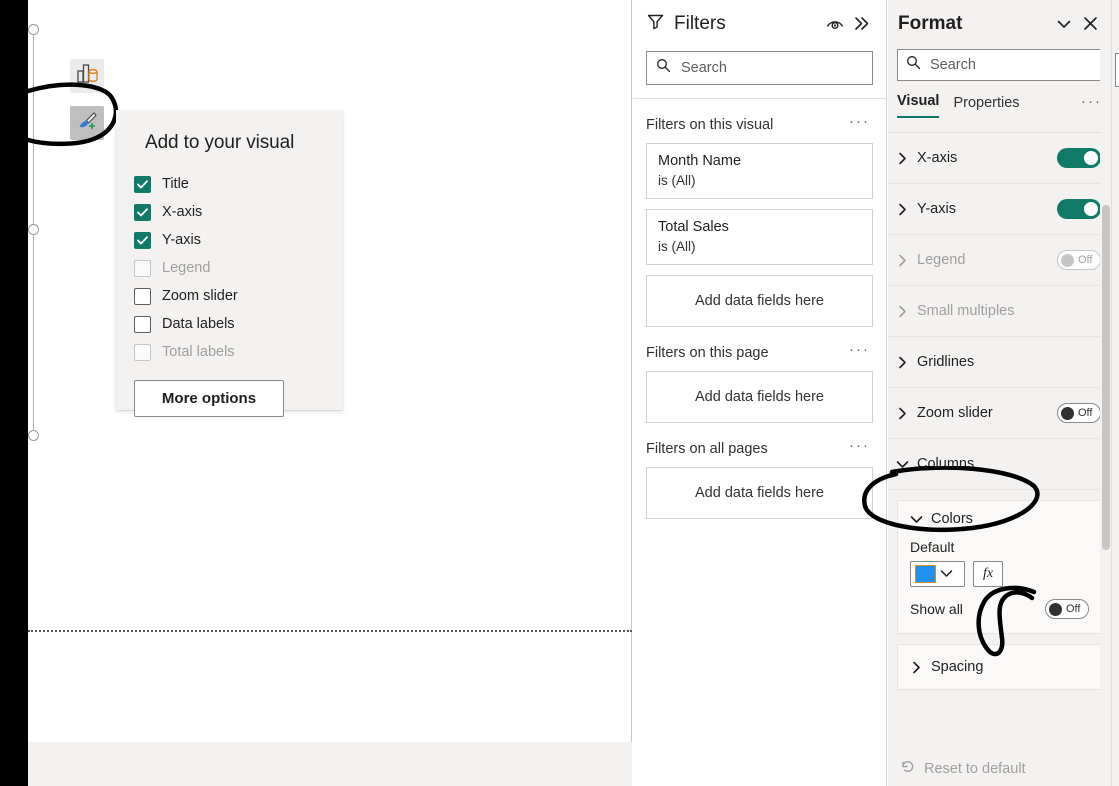 Image resolution: width=1119 pixels, height=786 pixels. What do you see at coordinates (330, 631) in the screenshot?
I see `page-boundary-dotted-line` at bounding box center [330, 631].